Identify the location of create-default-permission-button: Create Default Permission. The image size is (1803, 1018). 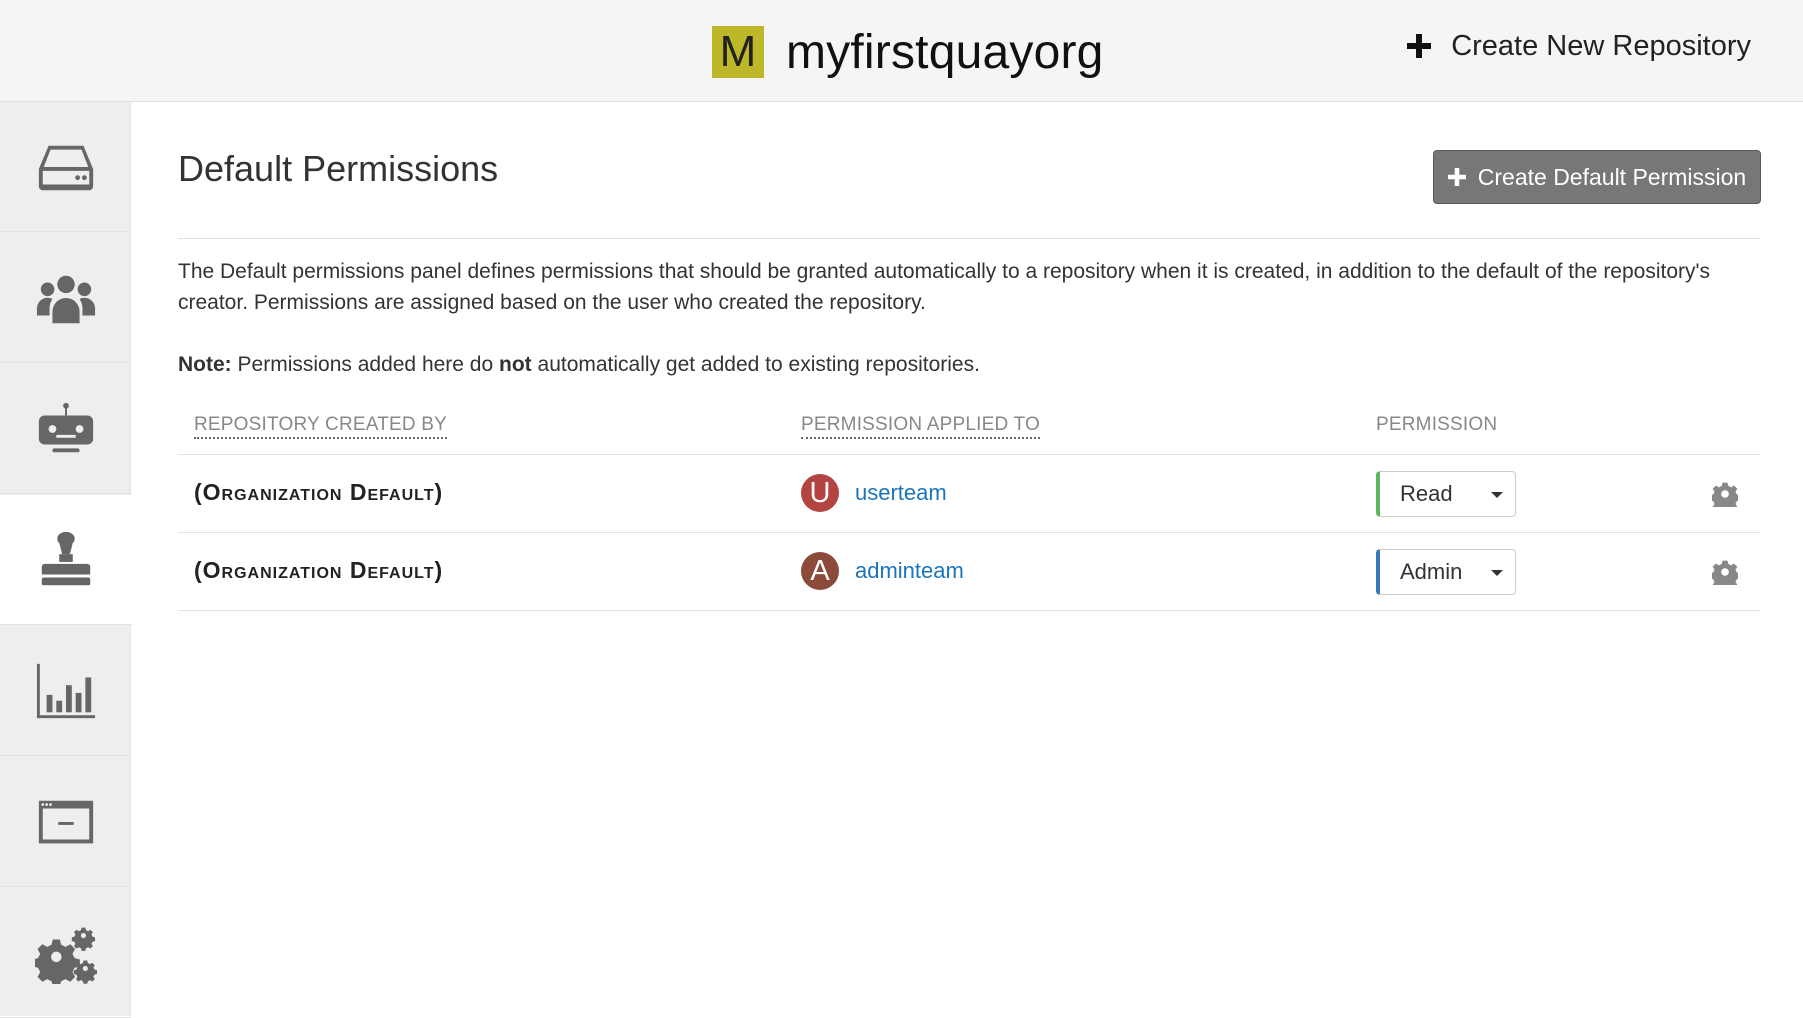
(1597, 177).